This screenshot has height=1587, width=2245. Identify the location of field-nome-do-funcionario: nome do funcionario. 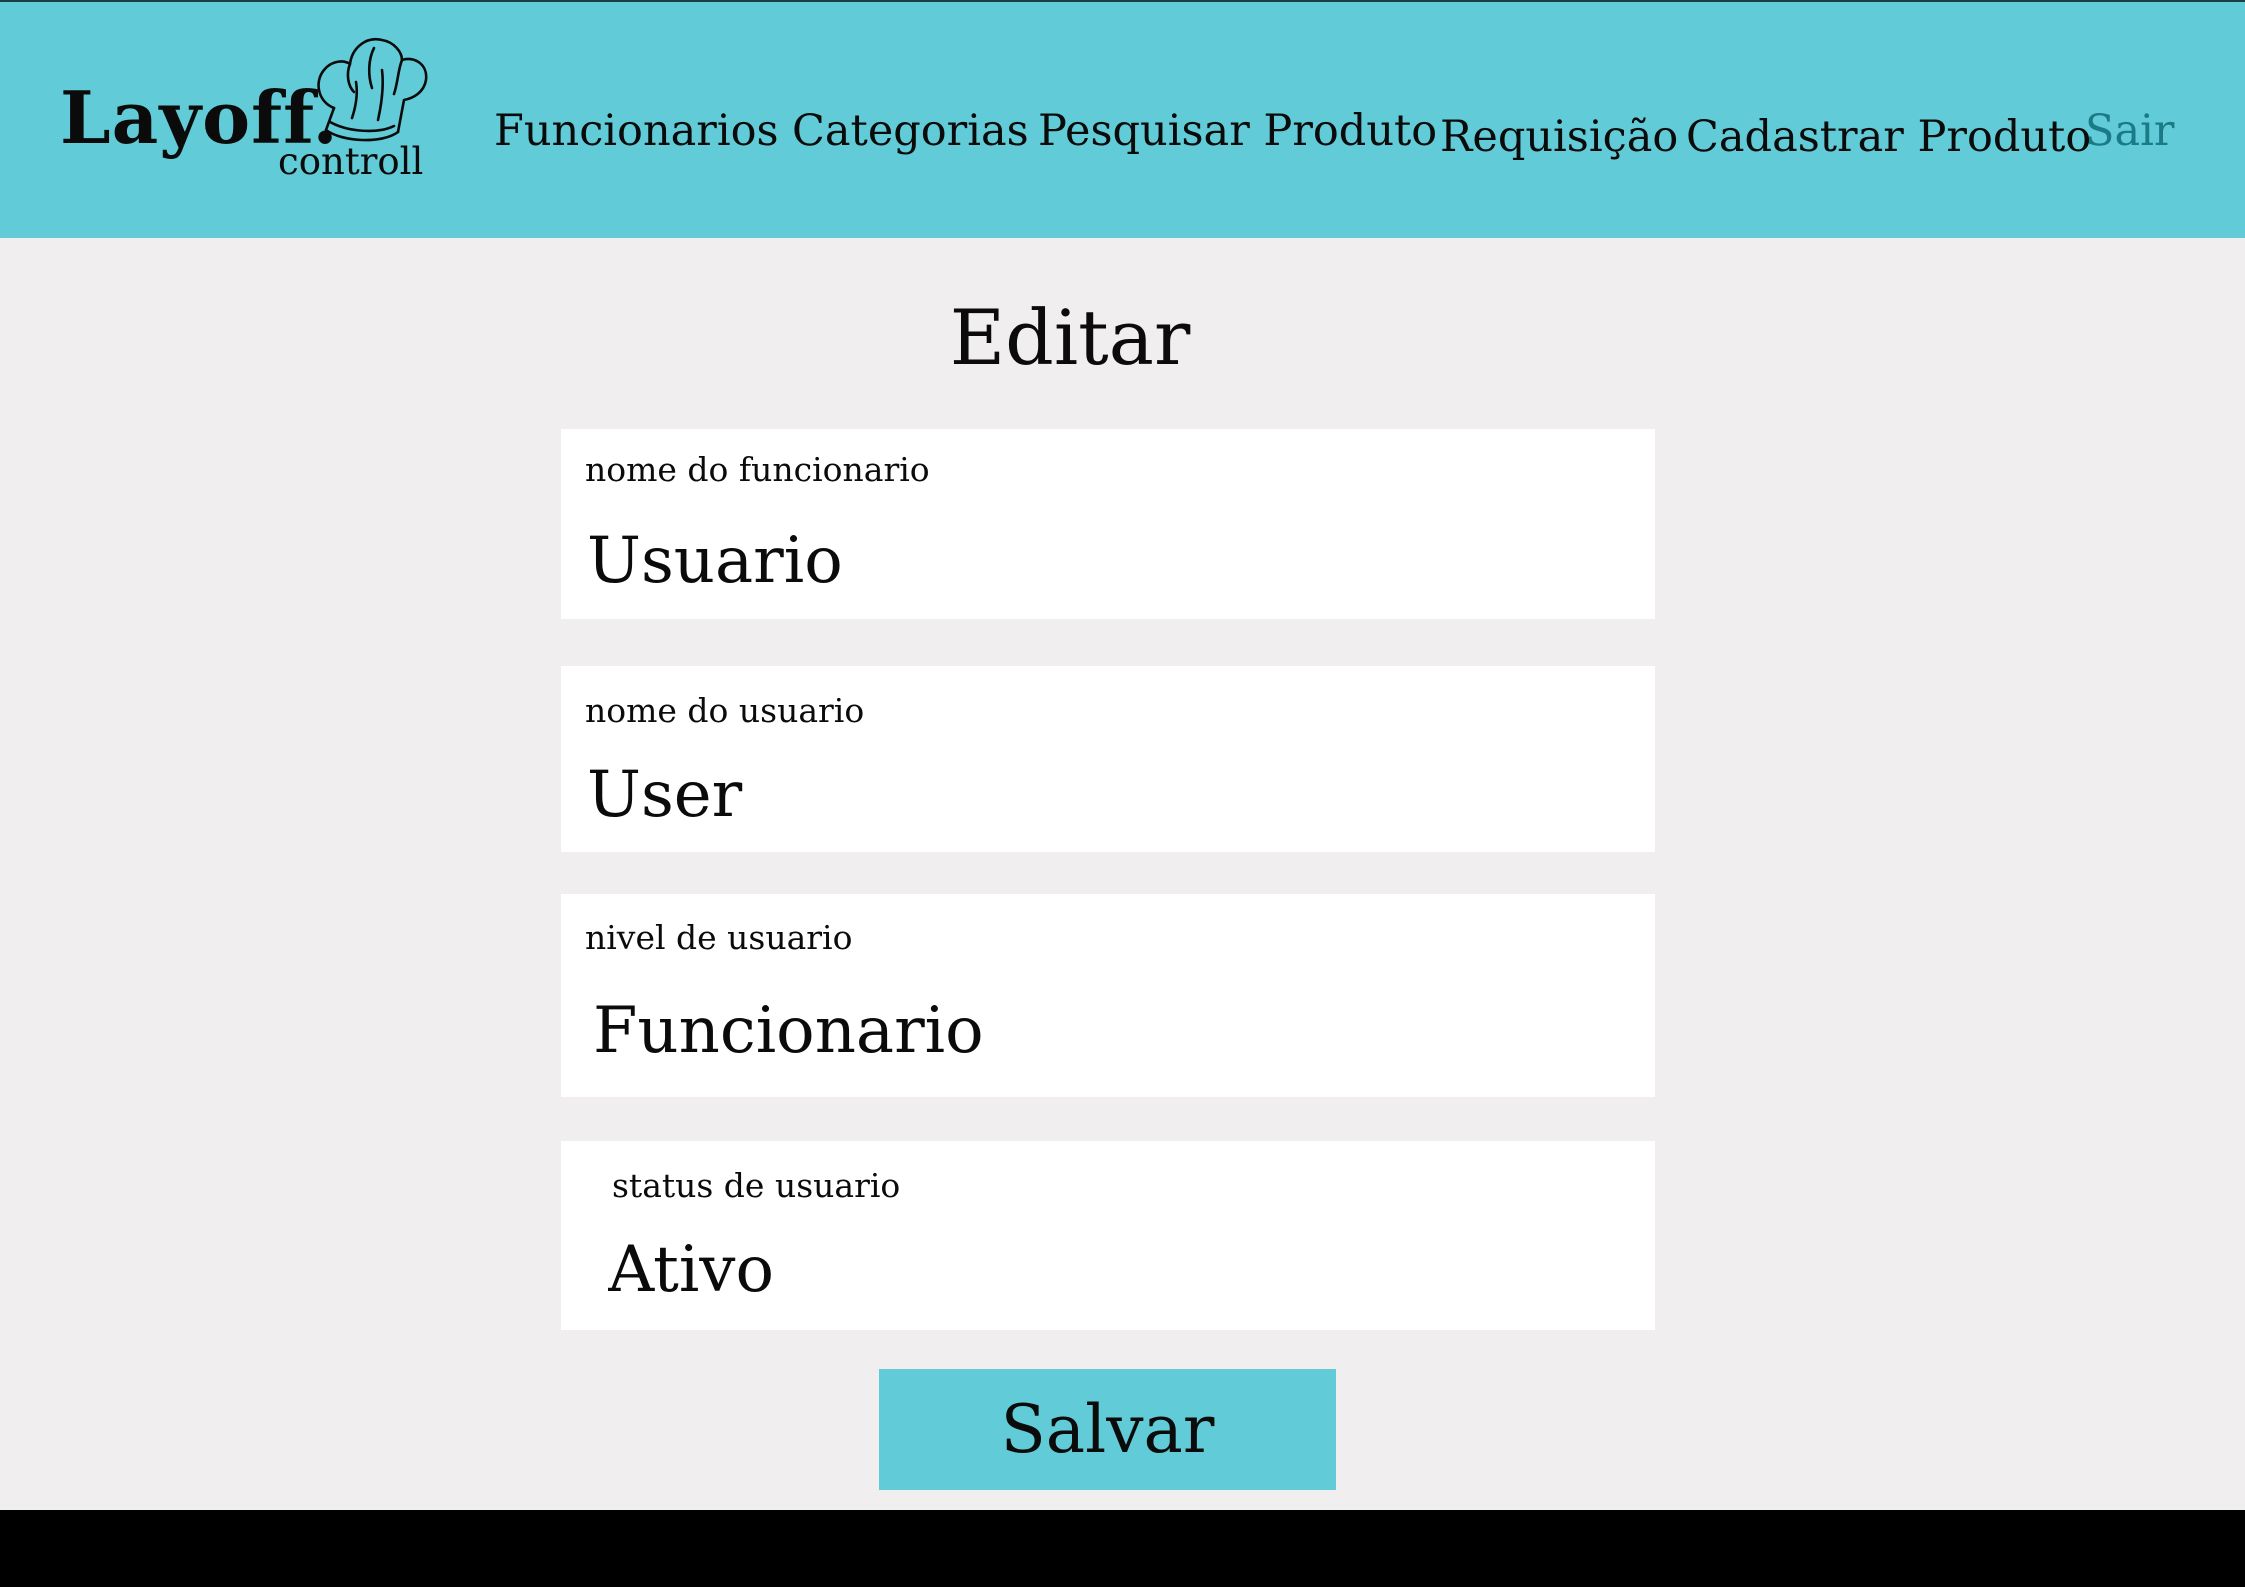
(1108, 524).